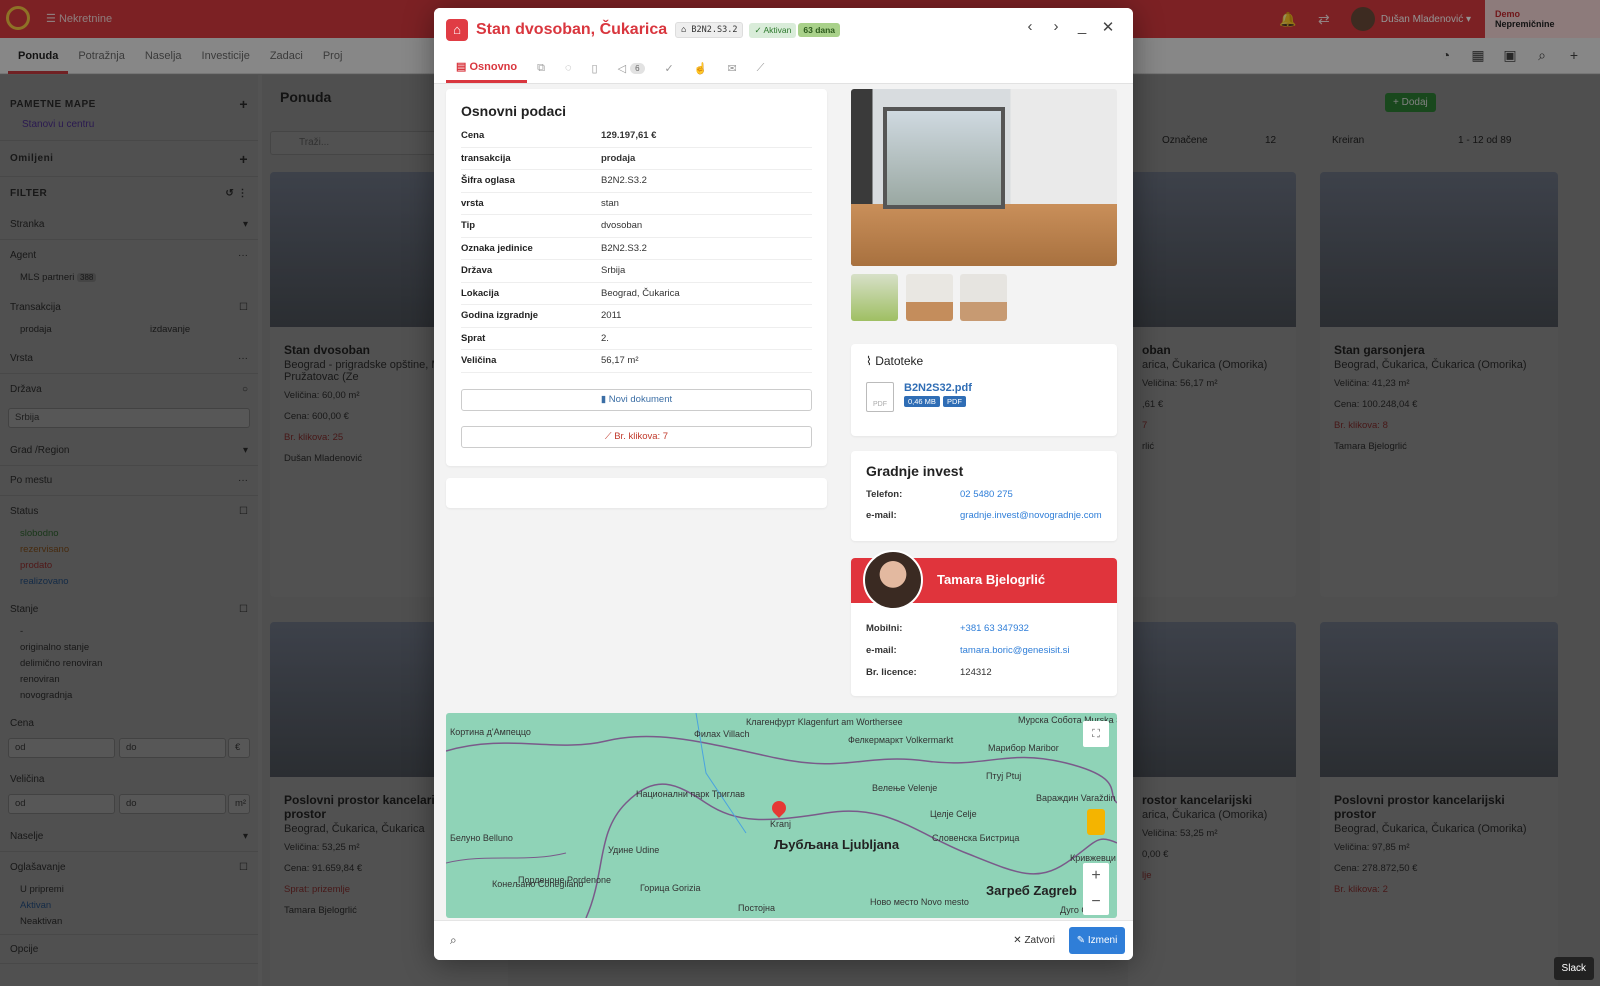 The height and width of the screenshot is (986, 1600). What do you see at coordinates (756, 908) in the screenshot?
I see `map-label: Постојна` at bounding box center [756, 908].